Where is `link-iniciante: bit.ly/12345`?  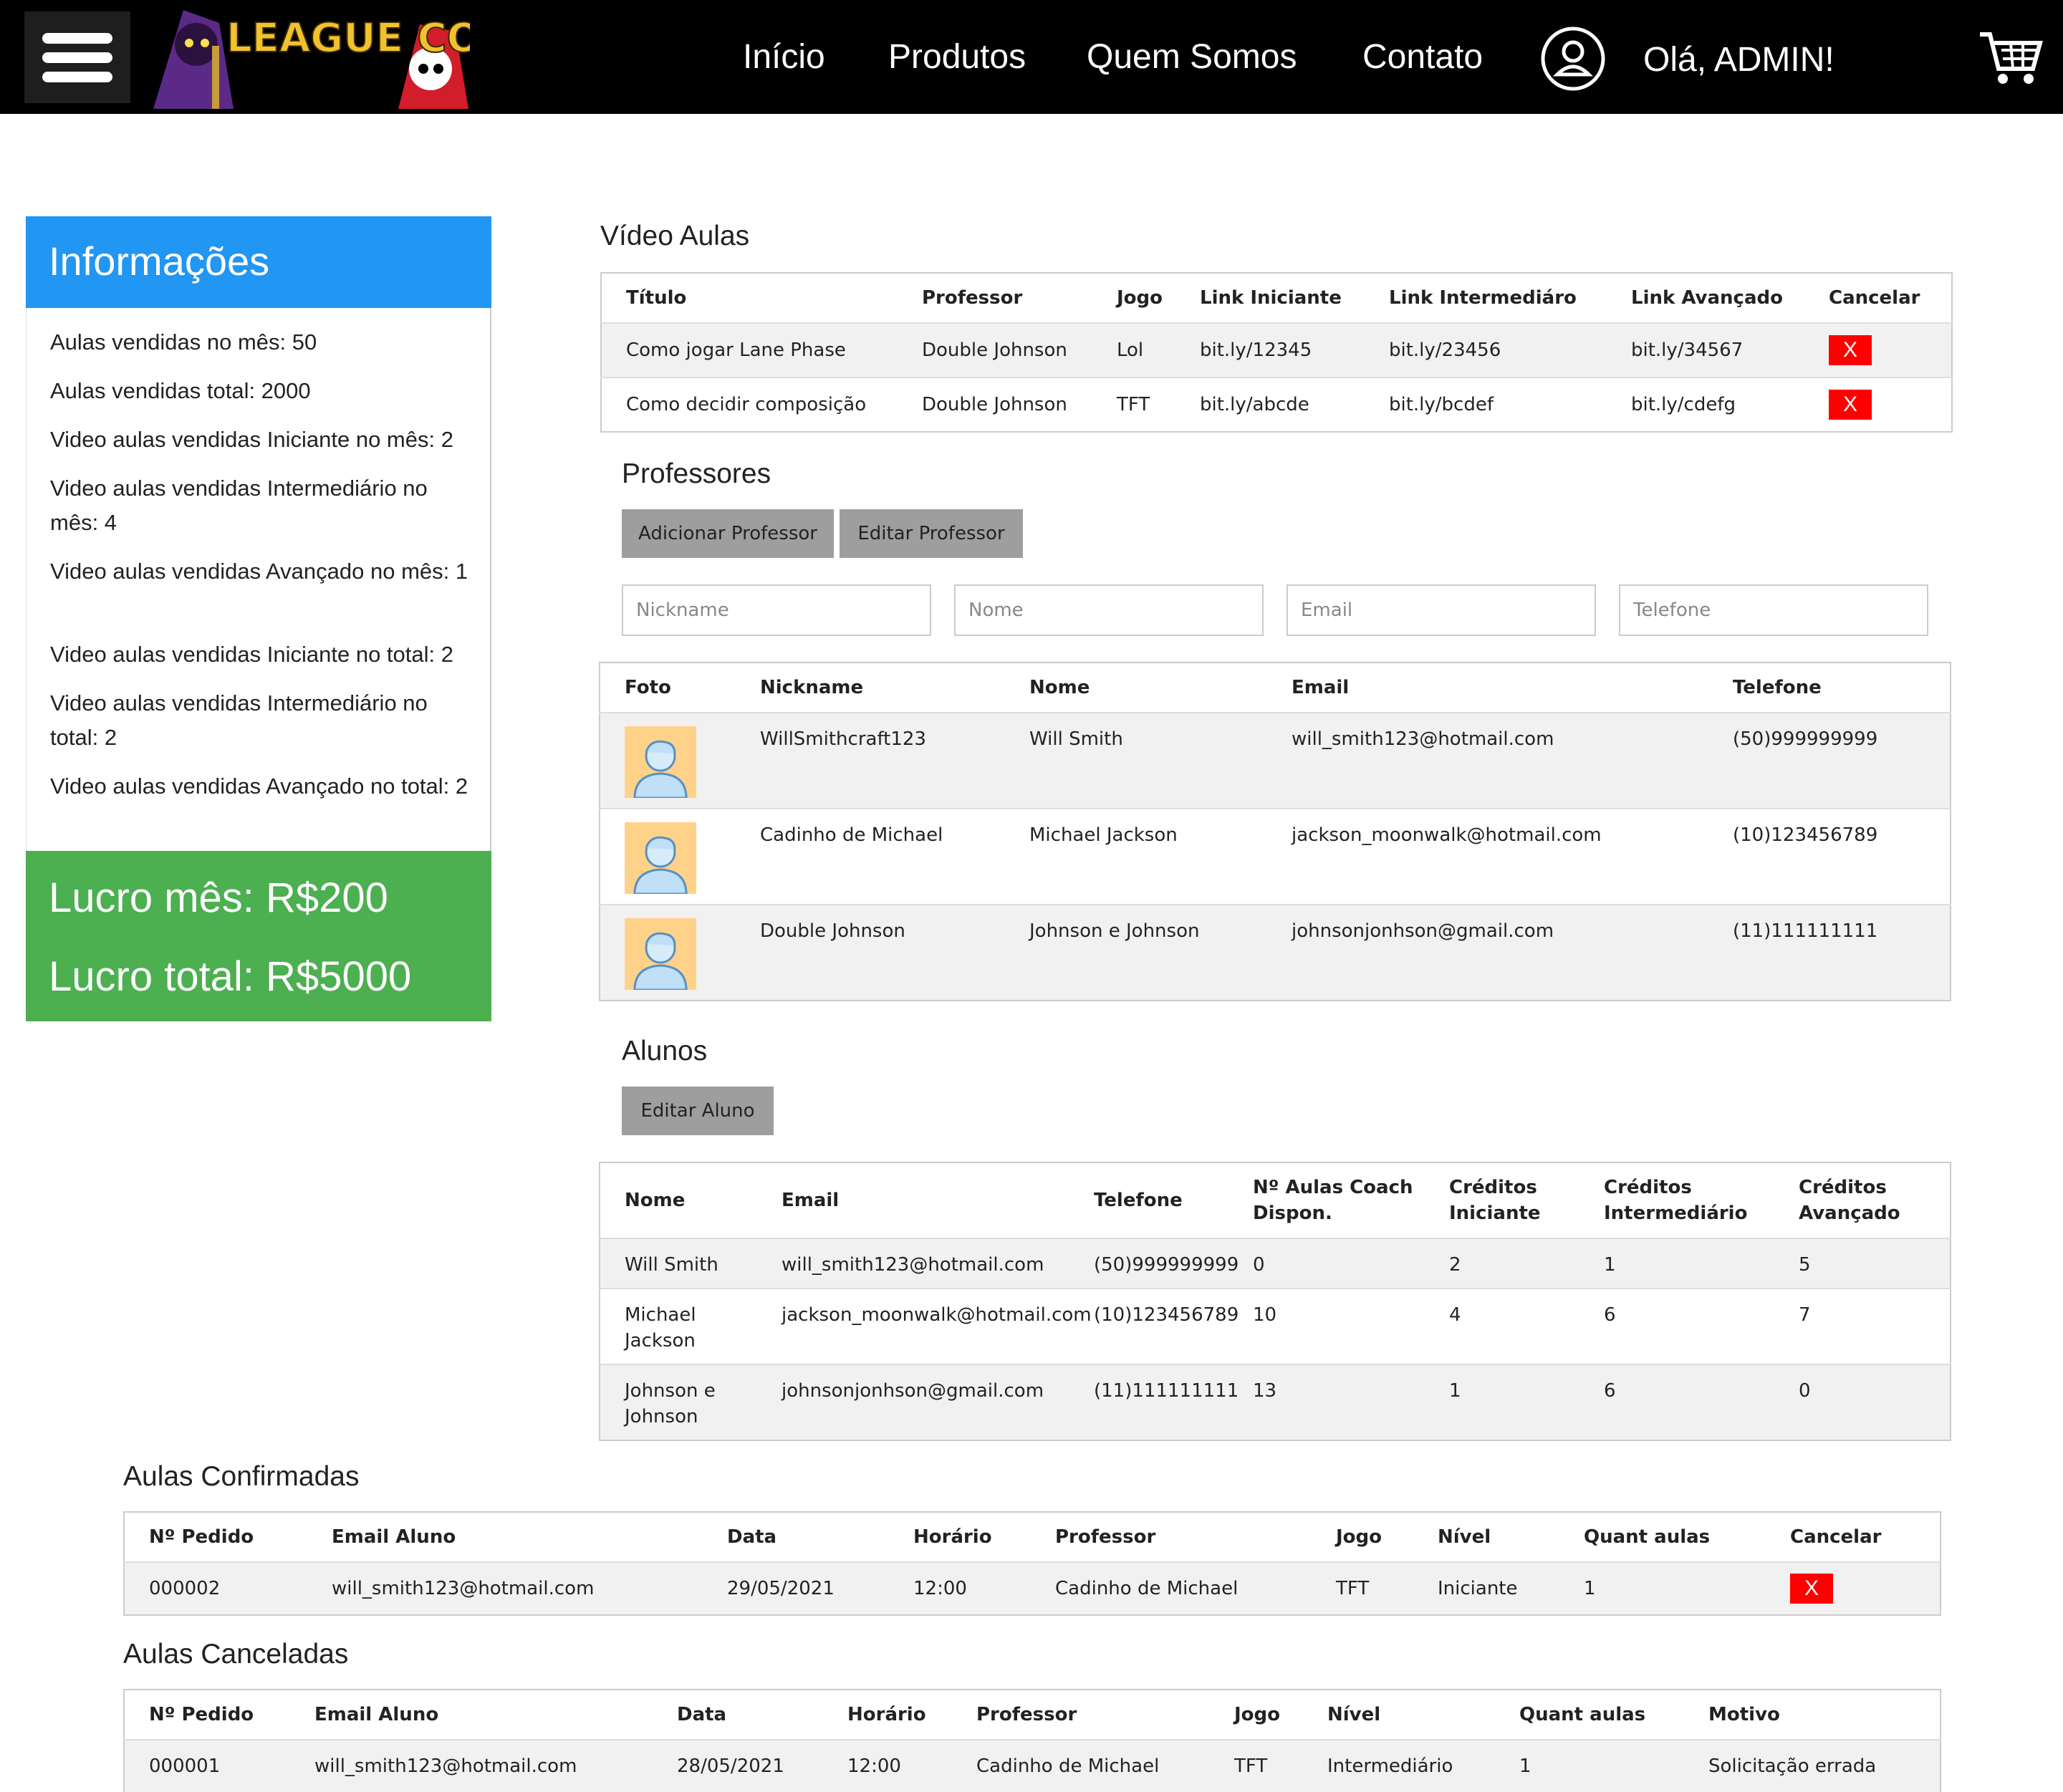 link-iniciante: bit.ly/12345 is located at coordinates (1270, 350).